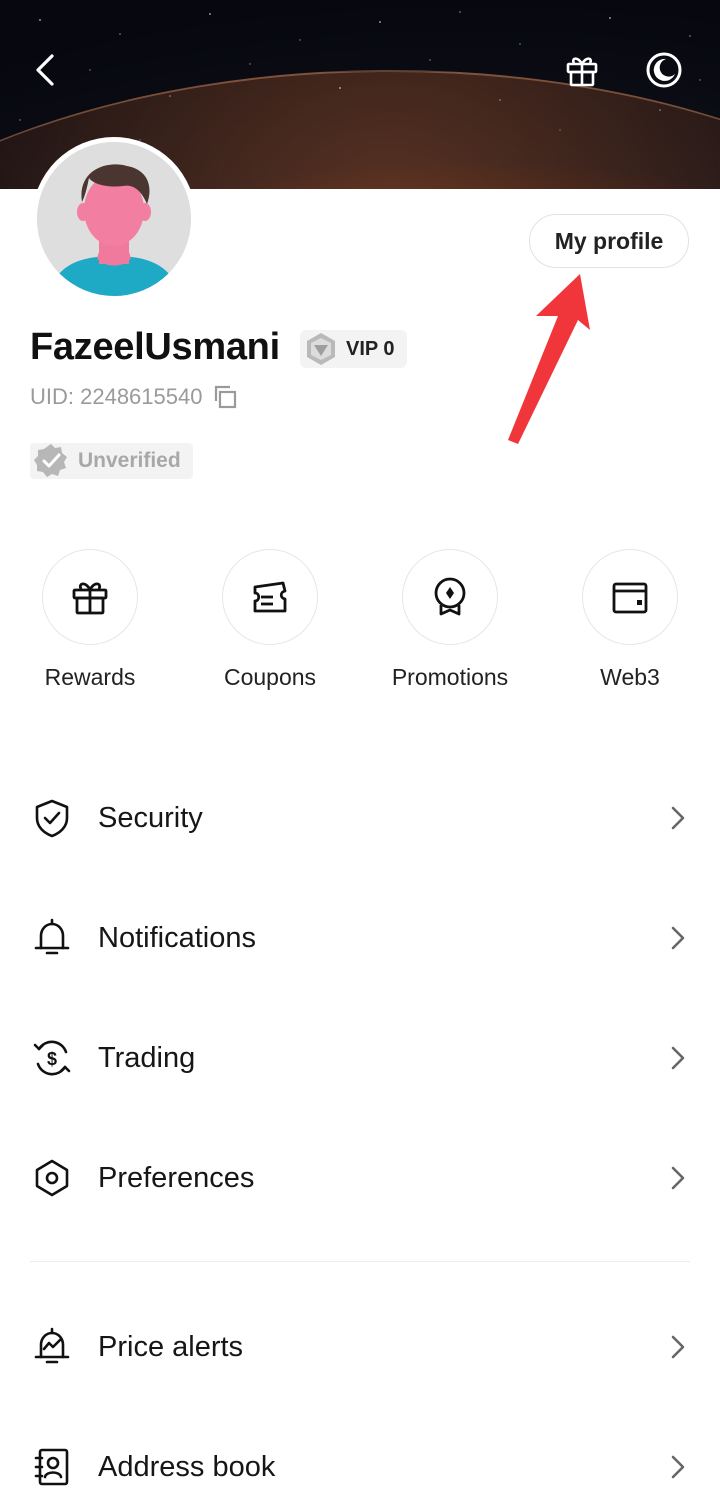 The width and height of the screenshot is (720, 1494). I want to click on section-divider, so click(360, 1261).